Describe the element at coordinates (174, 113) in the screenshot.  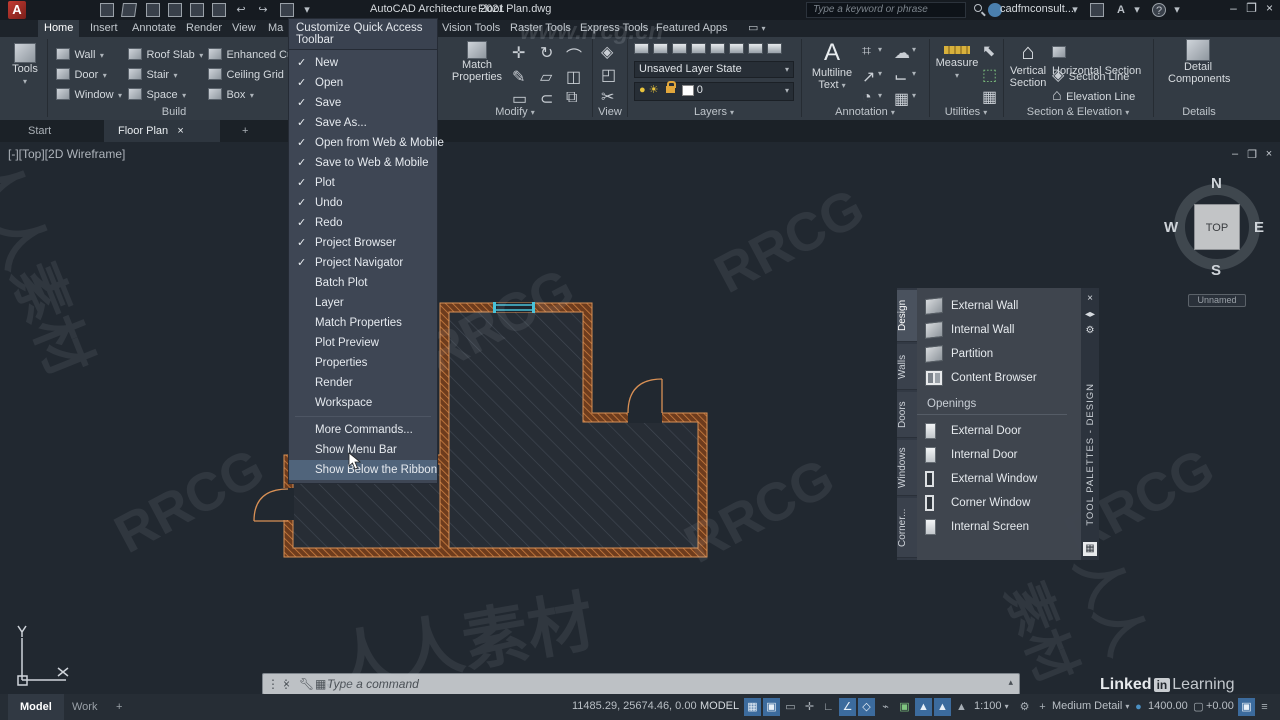
I see `panel-label-build: Build` at that location.